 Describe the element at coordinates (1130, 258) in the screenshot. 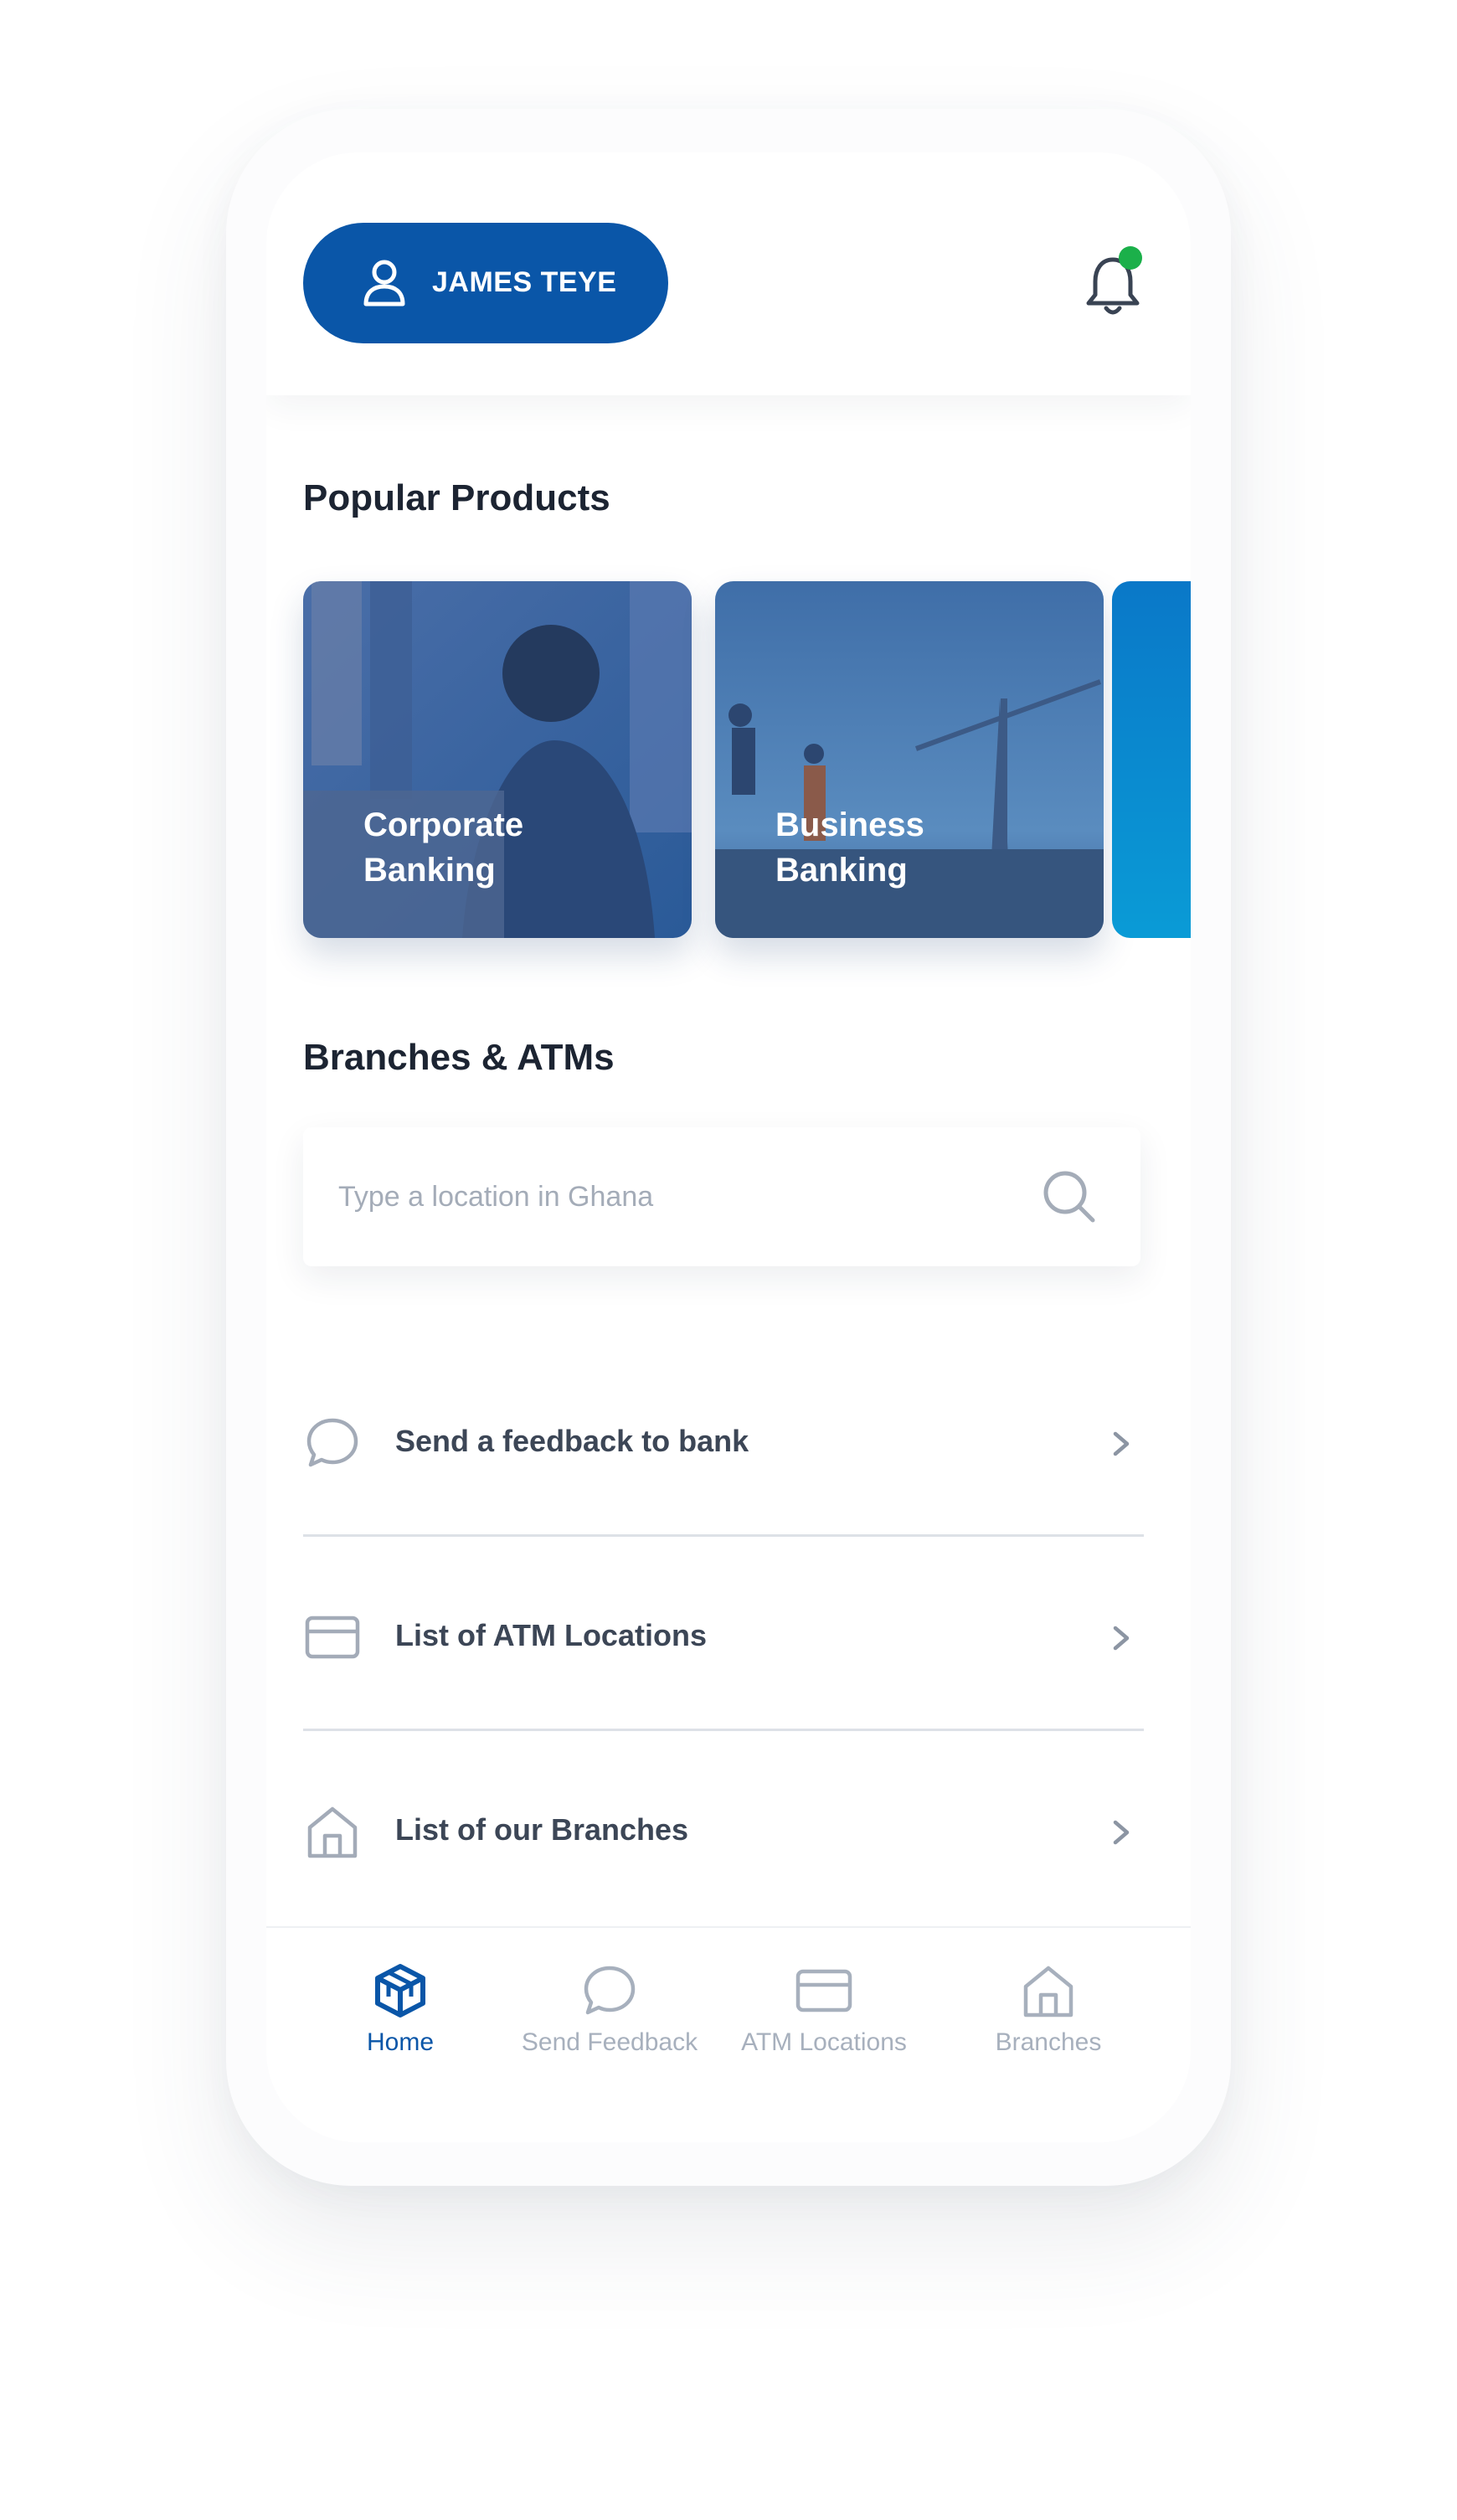

I see `notification-badge` at that location.